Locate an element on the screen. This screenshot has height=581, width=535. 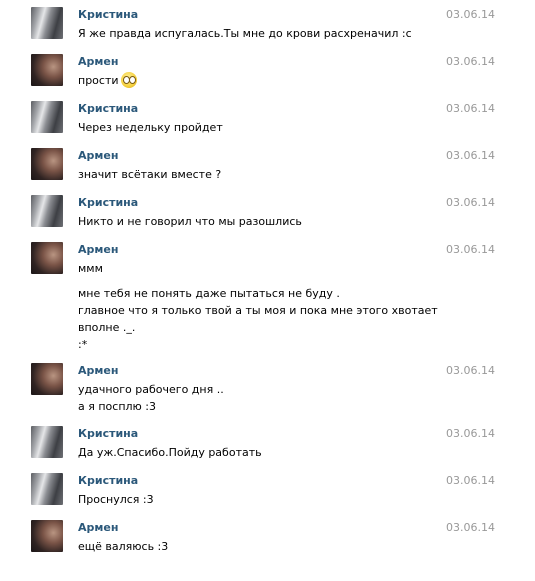
message-row: Кристина 03.06.14 Через недельку пройдет is located at coordinates (267, 107).